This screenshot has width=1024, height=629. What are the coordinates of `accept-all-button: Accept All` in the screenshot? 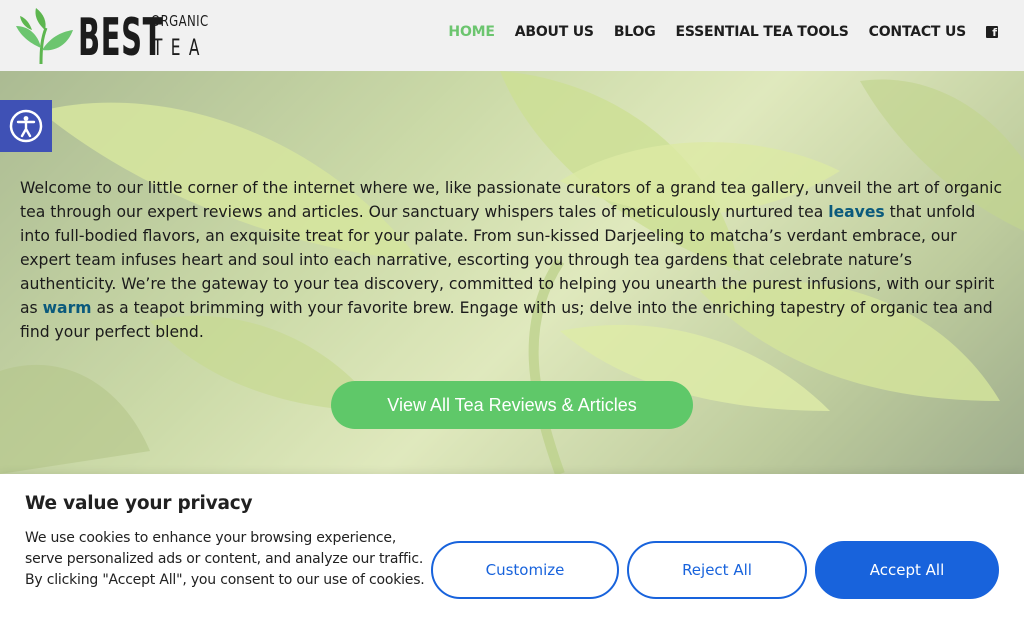 It's located at (907, 570).